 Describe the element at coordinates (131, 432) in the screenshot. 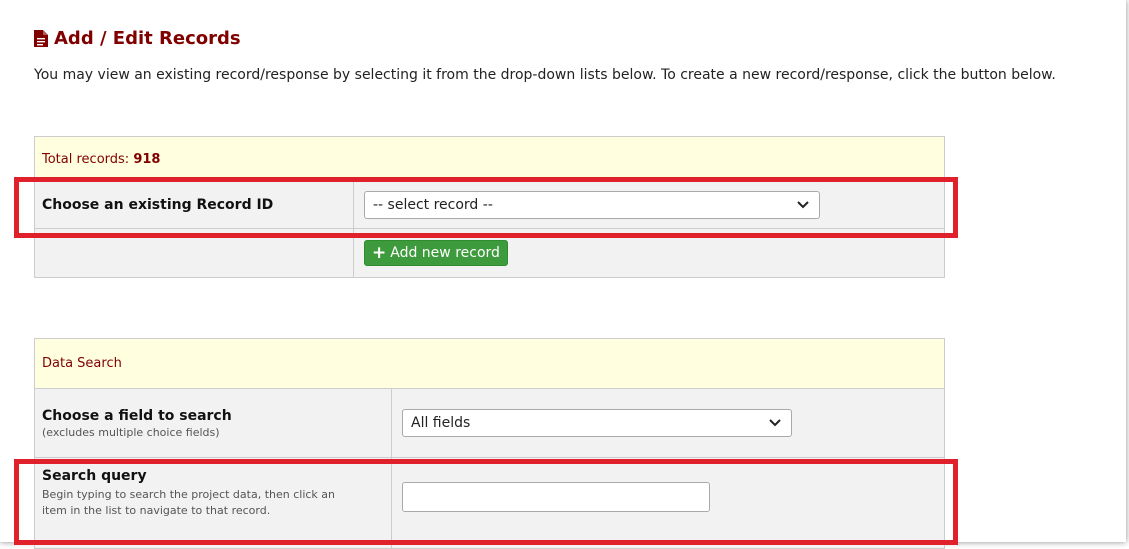

I see `search-field-note: (excludes multiple choice fields)` at that location.